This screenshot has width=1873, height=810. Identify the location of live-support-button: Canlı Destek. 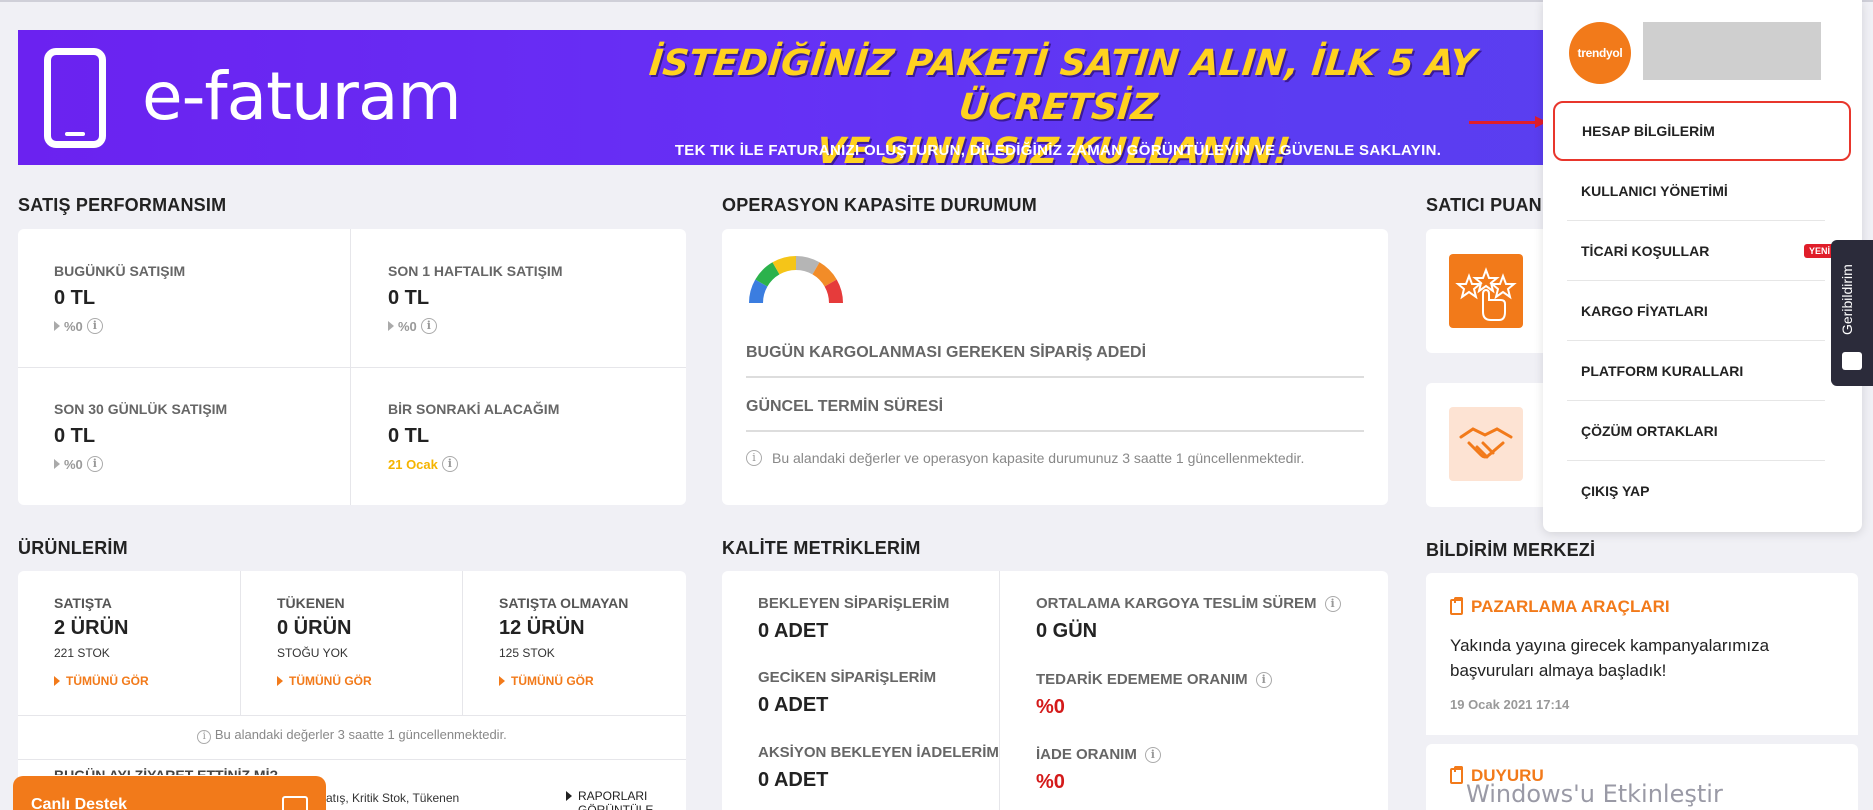
(169, 793).